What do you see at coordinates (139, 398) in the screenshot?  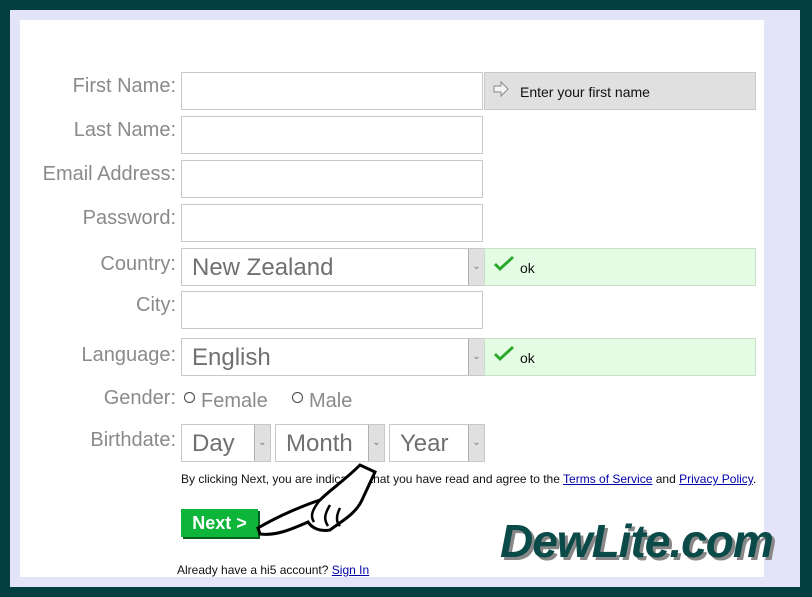 I see `gender-label: Gender:` at bounding box center [139, 398].